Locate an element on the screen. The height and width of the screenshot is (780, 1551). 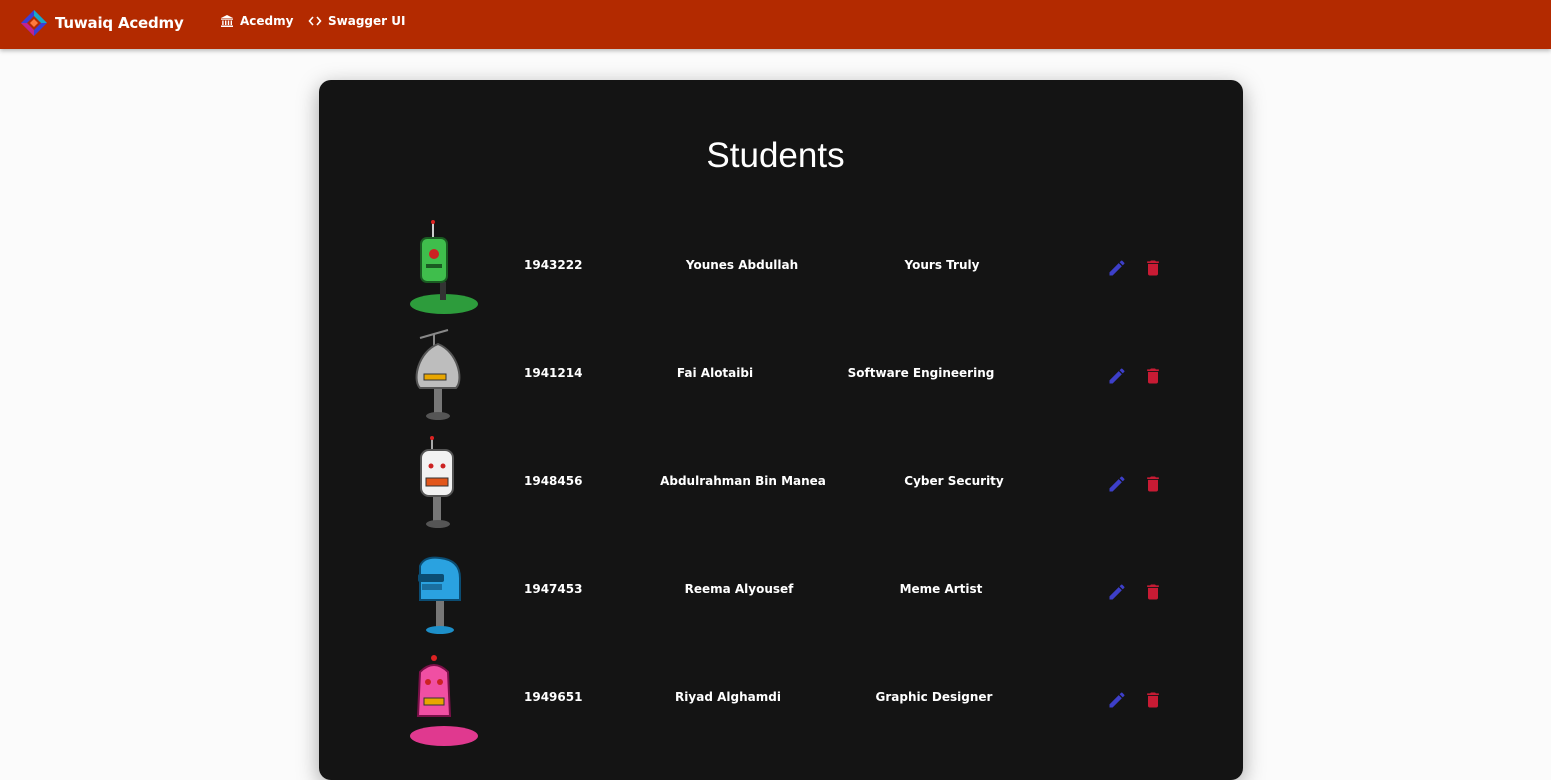
student-name: Riyad Alghamdi is located at coordinates (728, 697).